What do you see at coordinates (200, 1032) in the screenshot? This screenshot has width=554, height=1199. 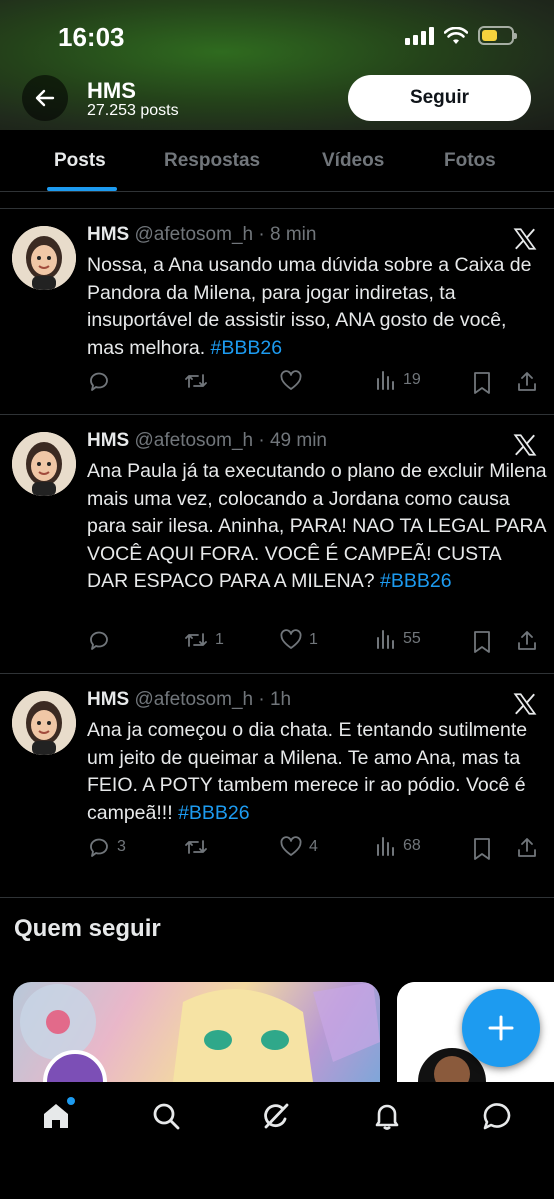 I see `suggestion-banner-image` at bounding box center [200, 1032].